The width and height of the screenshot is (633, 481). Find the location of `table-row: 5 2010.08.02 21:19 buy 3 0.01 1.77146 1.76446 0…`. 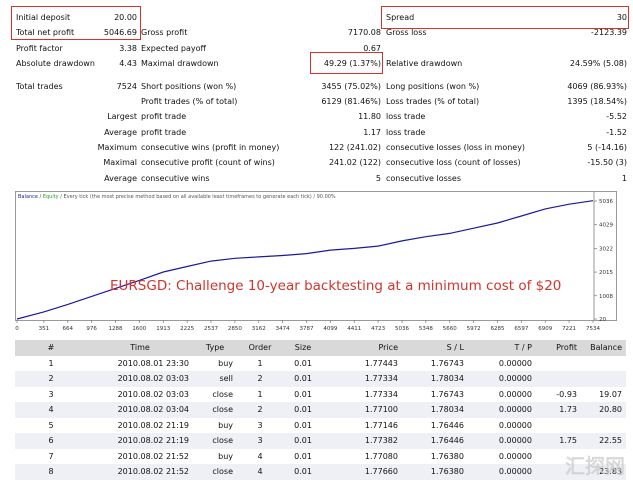

table-row: 5 2010.08.02 21:19 buy 3 0.01 1.77146 1.76446 0… is located at coordinates (320, 426).